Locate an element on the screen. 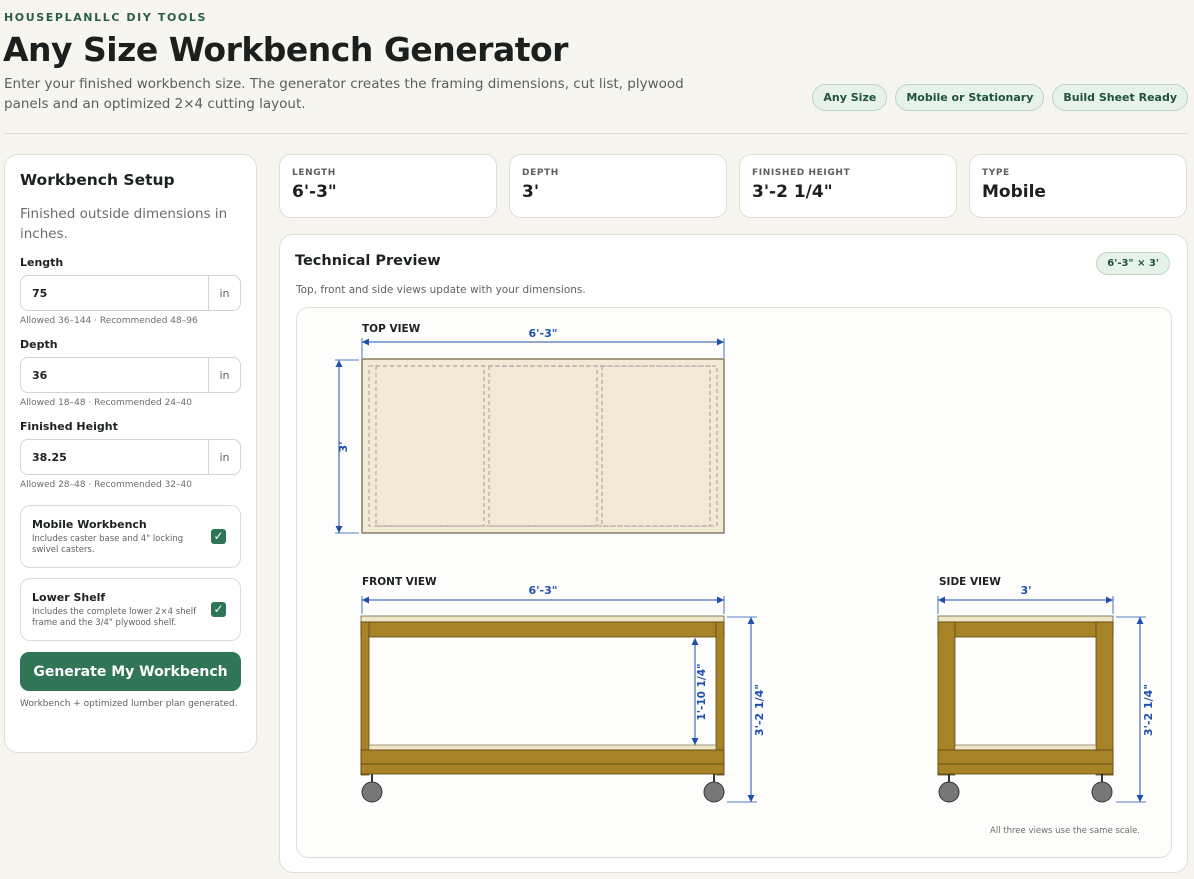 This screenshot has height=879, width=1194. depth-unit: in is located at coordinates (224, 375).